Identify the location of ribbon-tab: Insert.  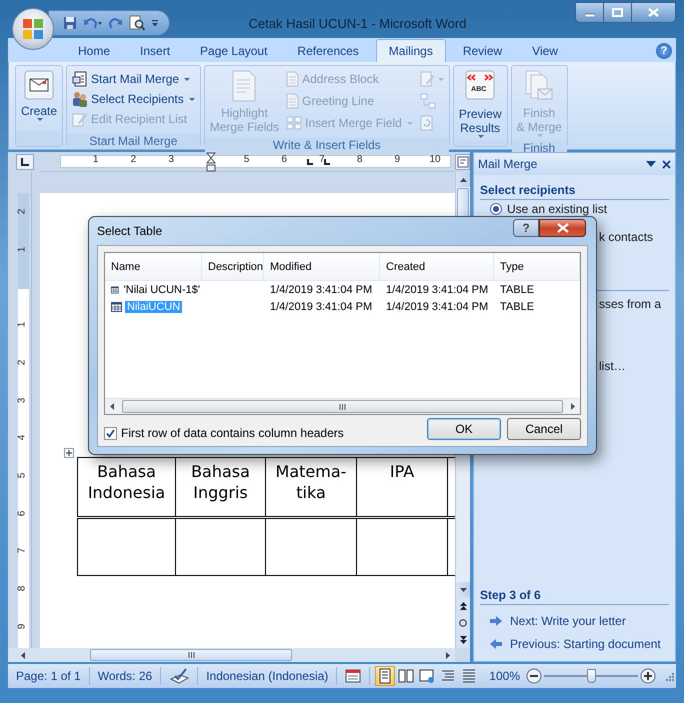
(155, 50).